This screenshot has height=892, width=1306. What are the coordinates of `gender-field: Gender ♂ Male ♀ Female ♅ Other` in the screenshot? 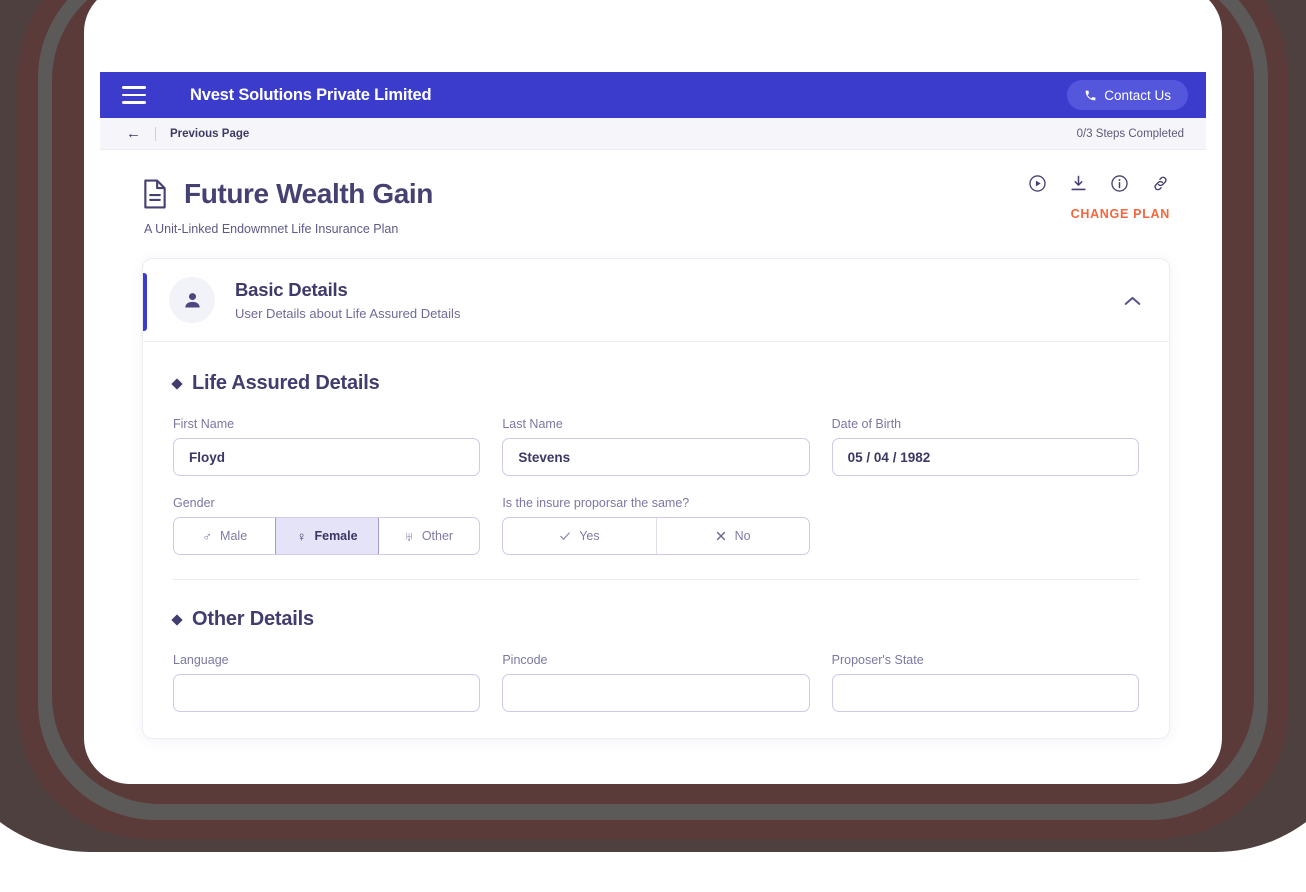 It's located at (327, 525).